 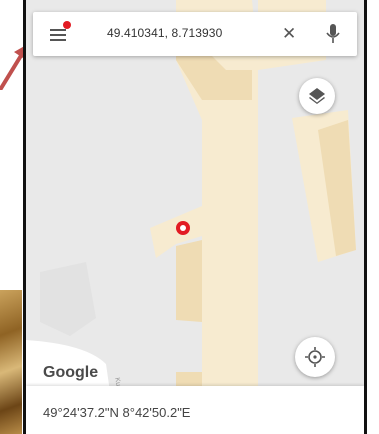 I want to click on pin-center, so click(x=183, y=228).